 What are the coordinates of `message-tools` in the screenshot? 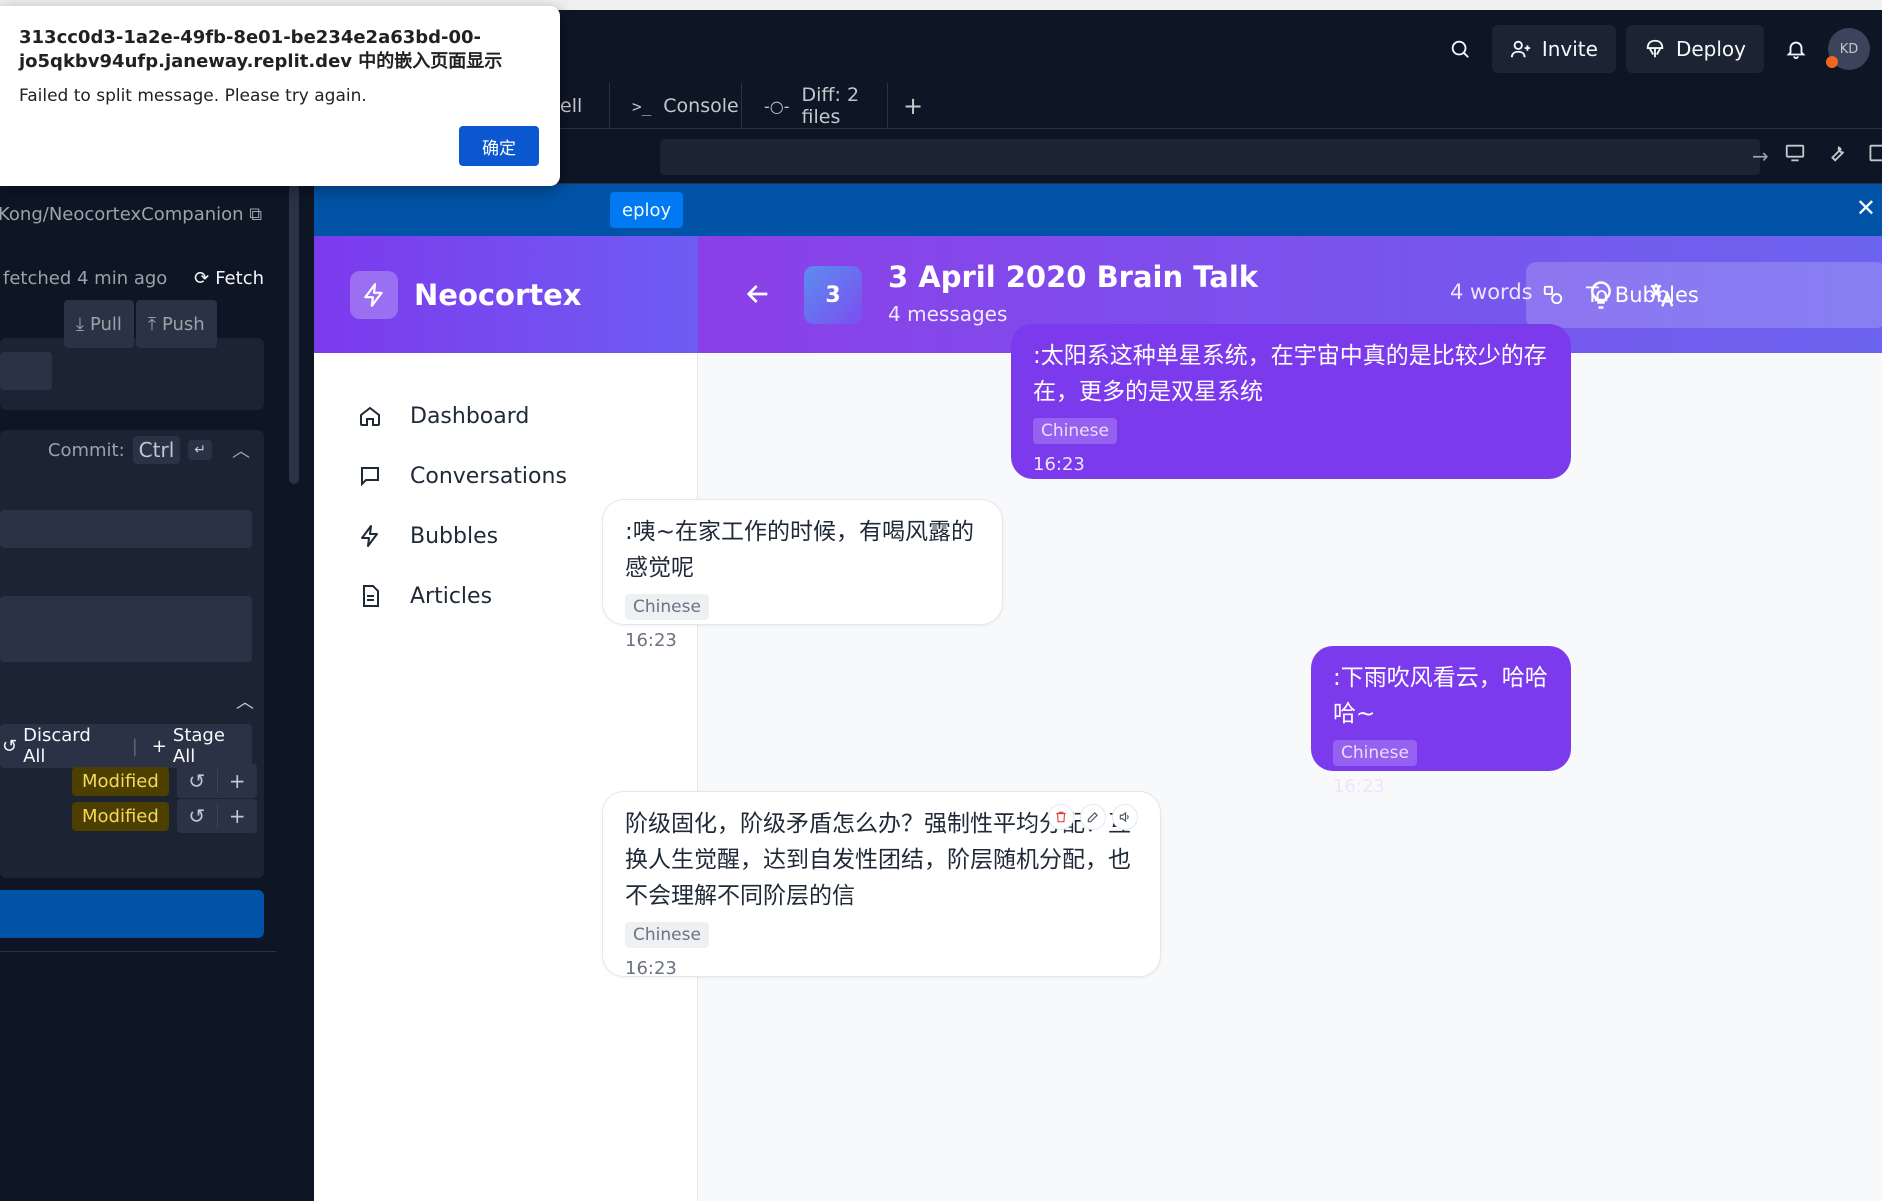 It's located at (1093, 817).